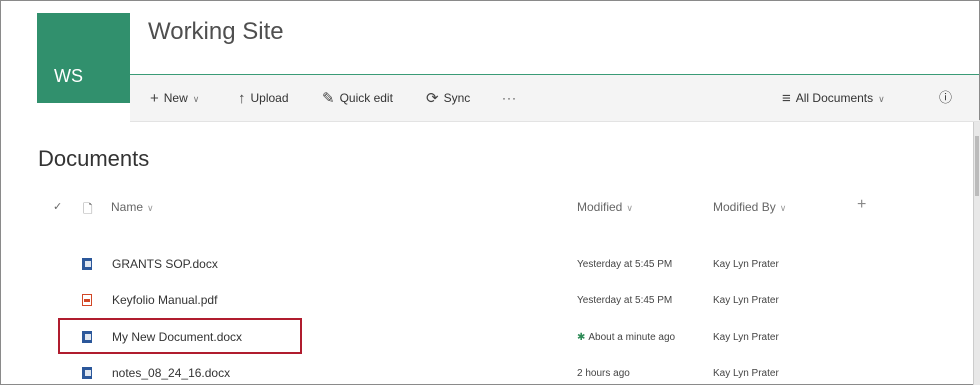 The height and width of the screenshot is (385, 980). Describe the element at coordinates (83, 58) in the screenshot. I see `site-logo: WS` at that location.